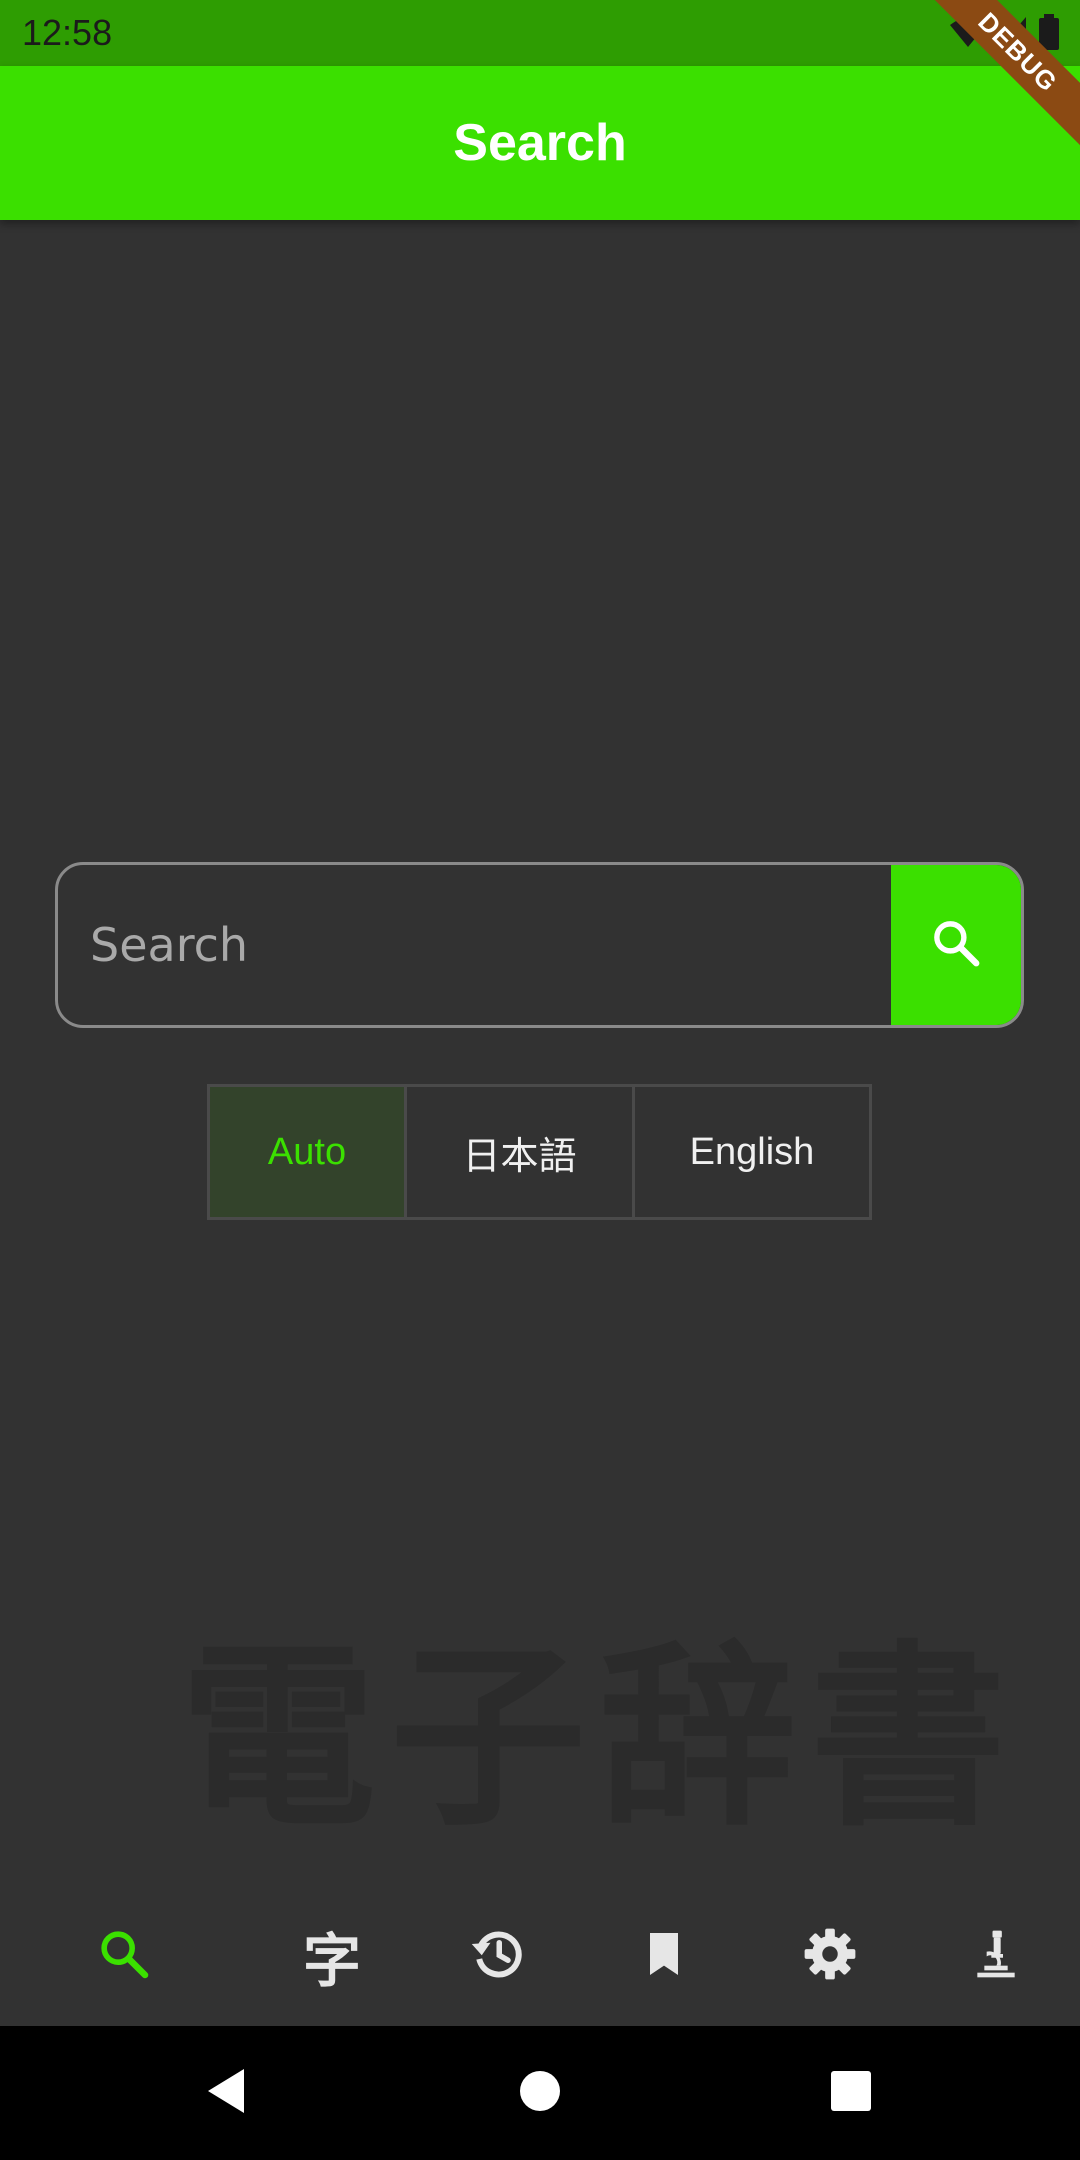  I want to click on search-input, so click(476, 945).